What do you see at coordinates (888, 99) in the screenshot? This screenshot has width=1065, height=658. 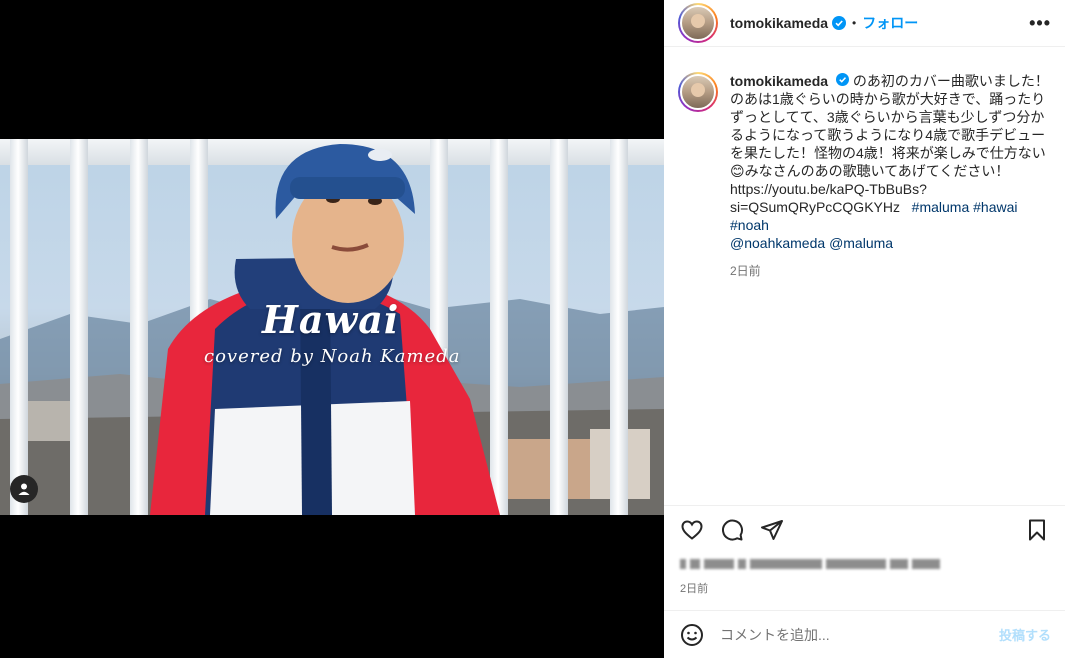 I see `caption-text-line: のあは1歳ぐらいの時から歌が大好きで、踊ったり` at bounding box center [888, 99].